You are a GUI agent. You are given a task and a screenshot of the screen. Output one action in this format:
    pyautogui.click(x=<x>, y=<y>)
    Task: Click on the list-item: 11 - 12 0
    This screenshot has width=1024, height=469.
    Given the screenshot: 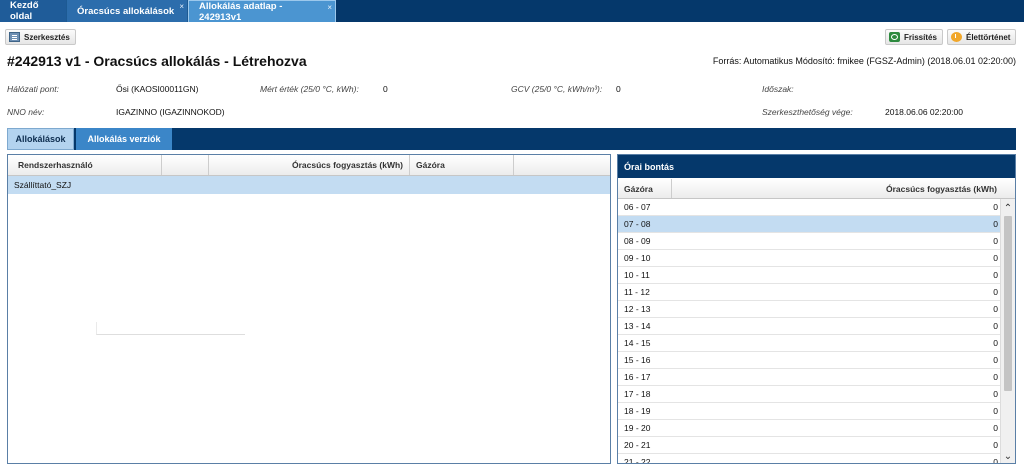 What is the action you would take?
    pyautogui.click(x=810, y=292)
    